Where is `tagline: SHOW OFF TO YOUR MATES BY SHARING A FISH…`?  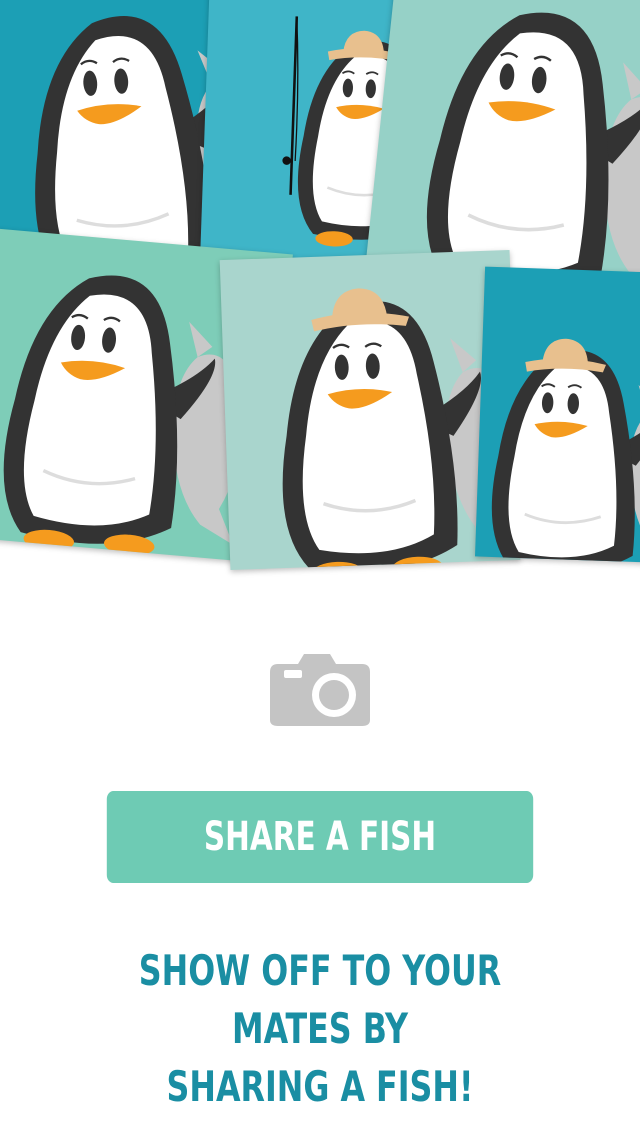
tagline: SHOW OFF TO YOUR MATES BY SHARING A FISH… is located at coordinates (320, 1029).